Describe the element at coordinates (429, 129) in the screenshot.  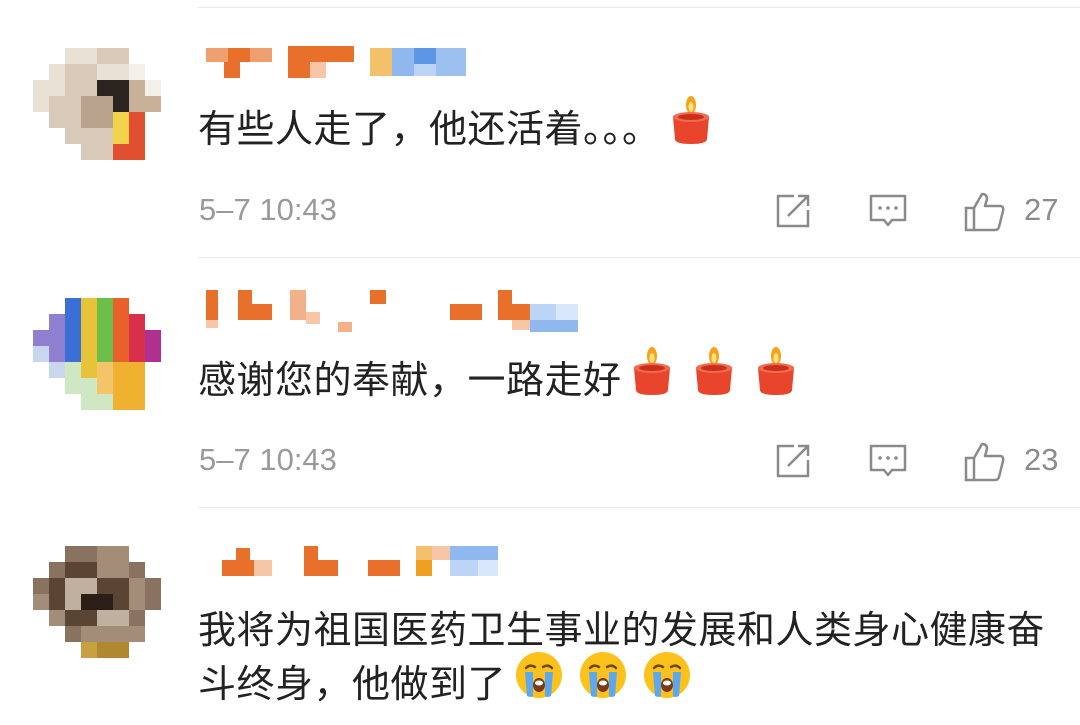
I see `comment-text-content: 有些人走了，他还活着。。。` at that location.